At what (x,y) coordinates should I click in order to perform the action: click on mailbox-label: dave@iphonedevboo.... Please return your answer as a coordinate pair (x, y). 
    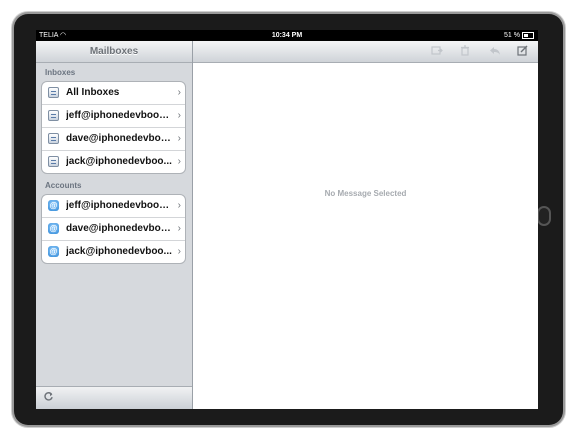
    Looking at the image, I should click on (119, 138).